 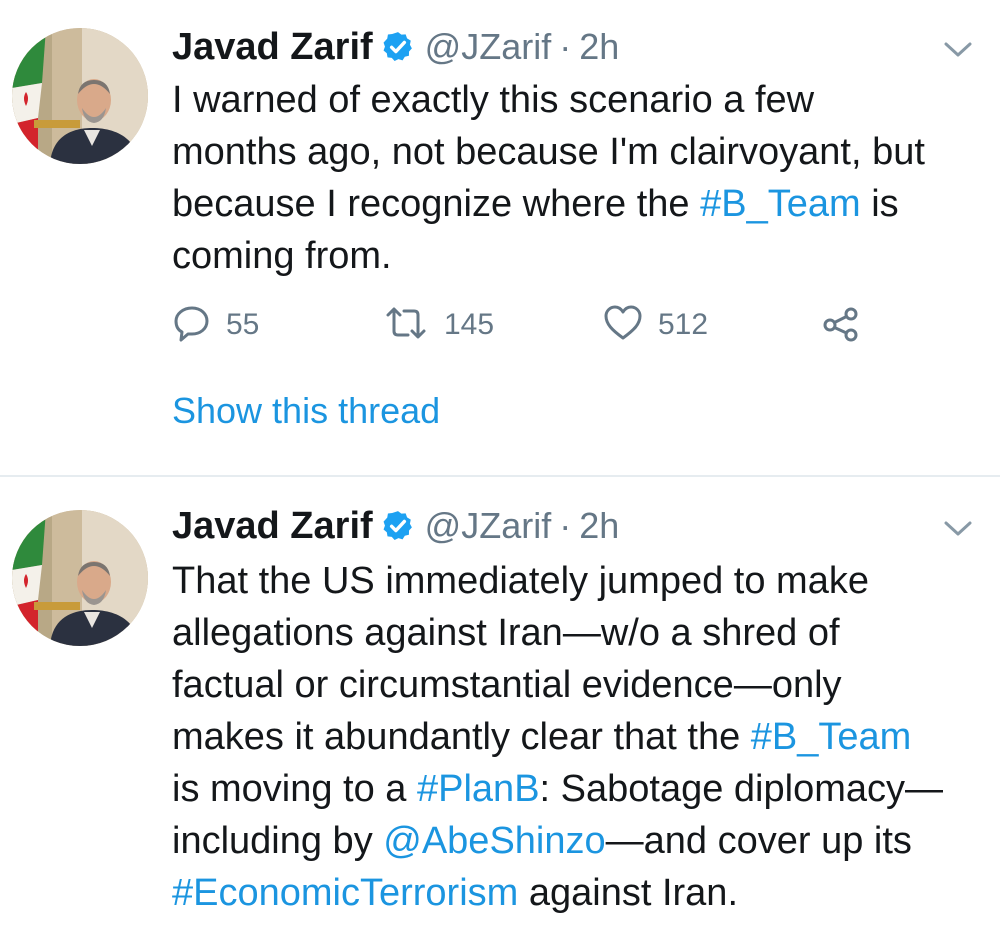 I want to click on tweet-text-line: I warned of exactly this scenario a few, so click(x=572, y=100).